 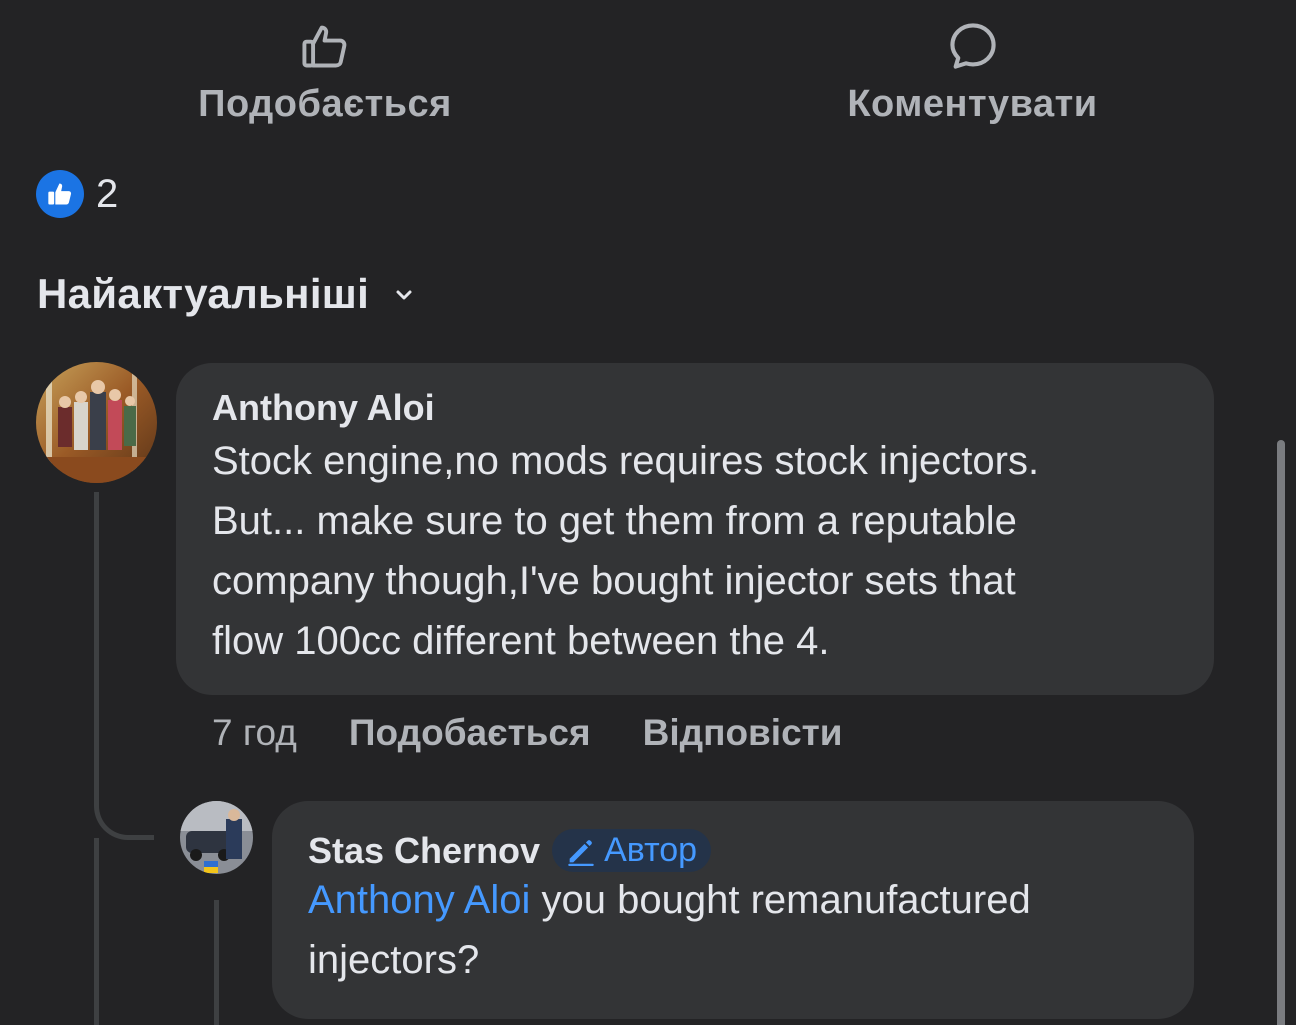 I want to click on chevron-down-icon, so click(x=404, y=297).